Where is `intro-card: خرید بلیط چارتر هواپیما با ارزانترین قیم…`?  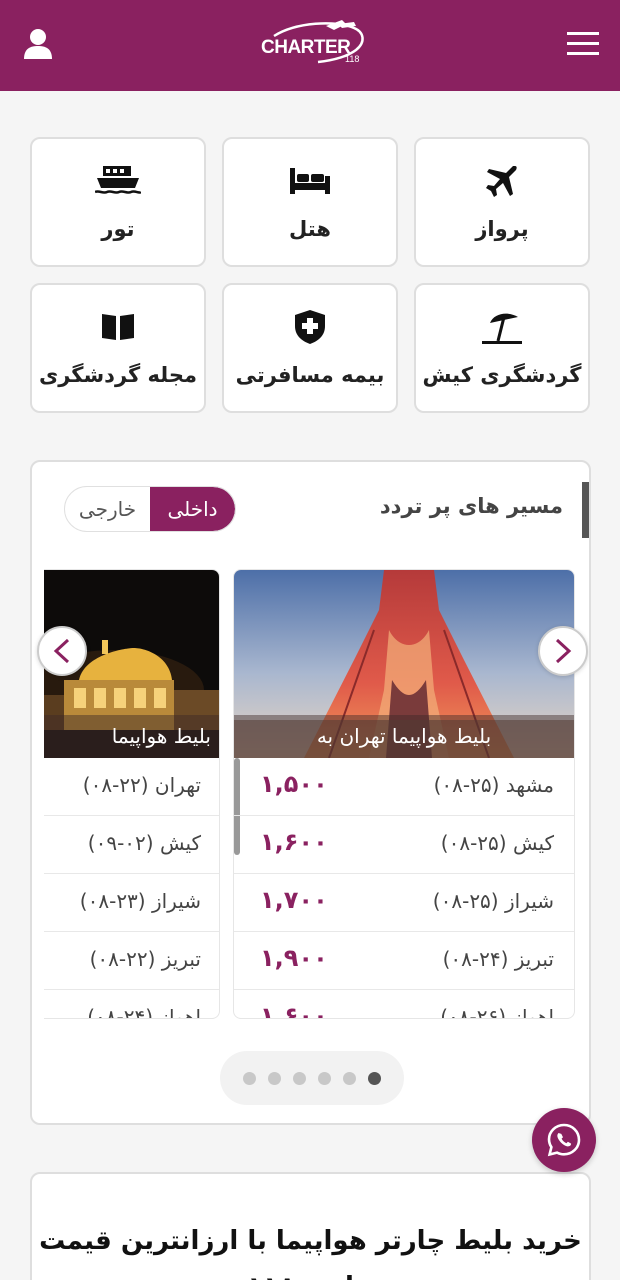 intro-card: خرید بلیط چارتر هواپیما با ارزانترین قیم… is located at coordinates (310, 1226).